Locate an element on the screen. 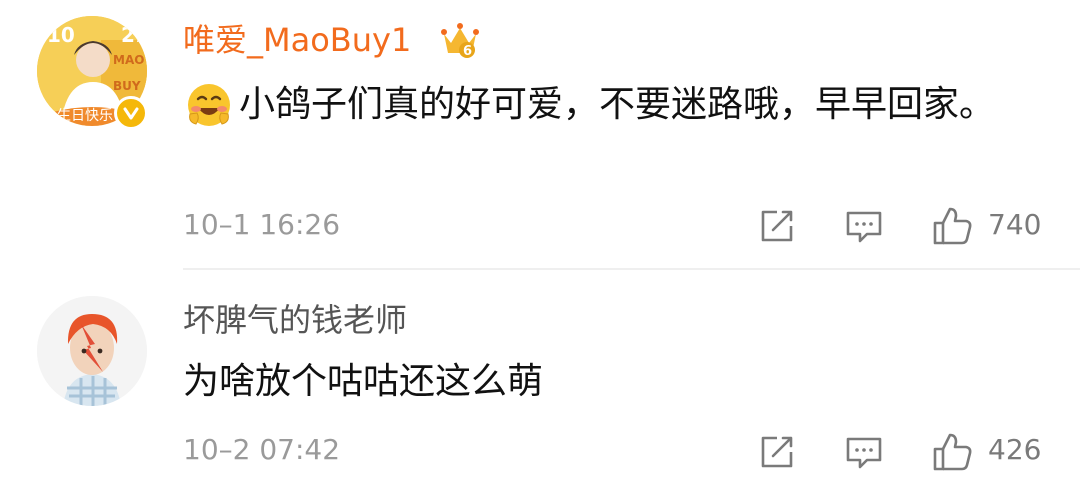 The width and height of the screenshot is (1080, 478). verified-badge-icon is located at coordinates (131, 113).